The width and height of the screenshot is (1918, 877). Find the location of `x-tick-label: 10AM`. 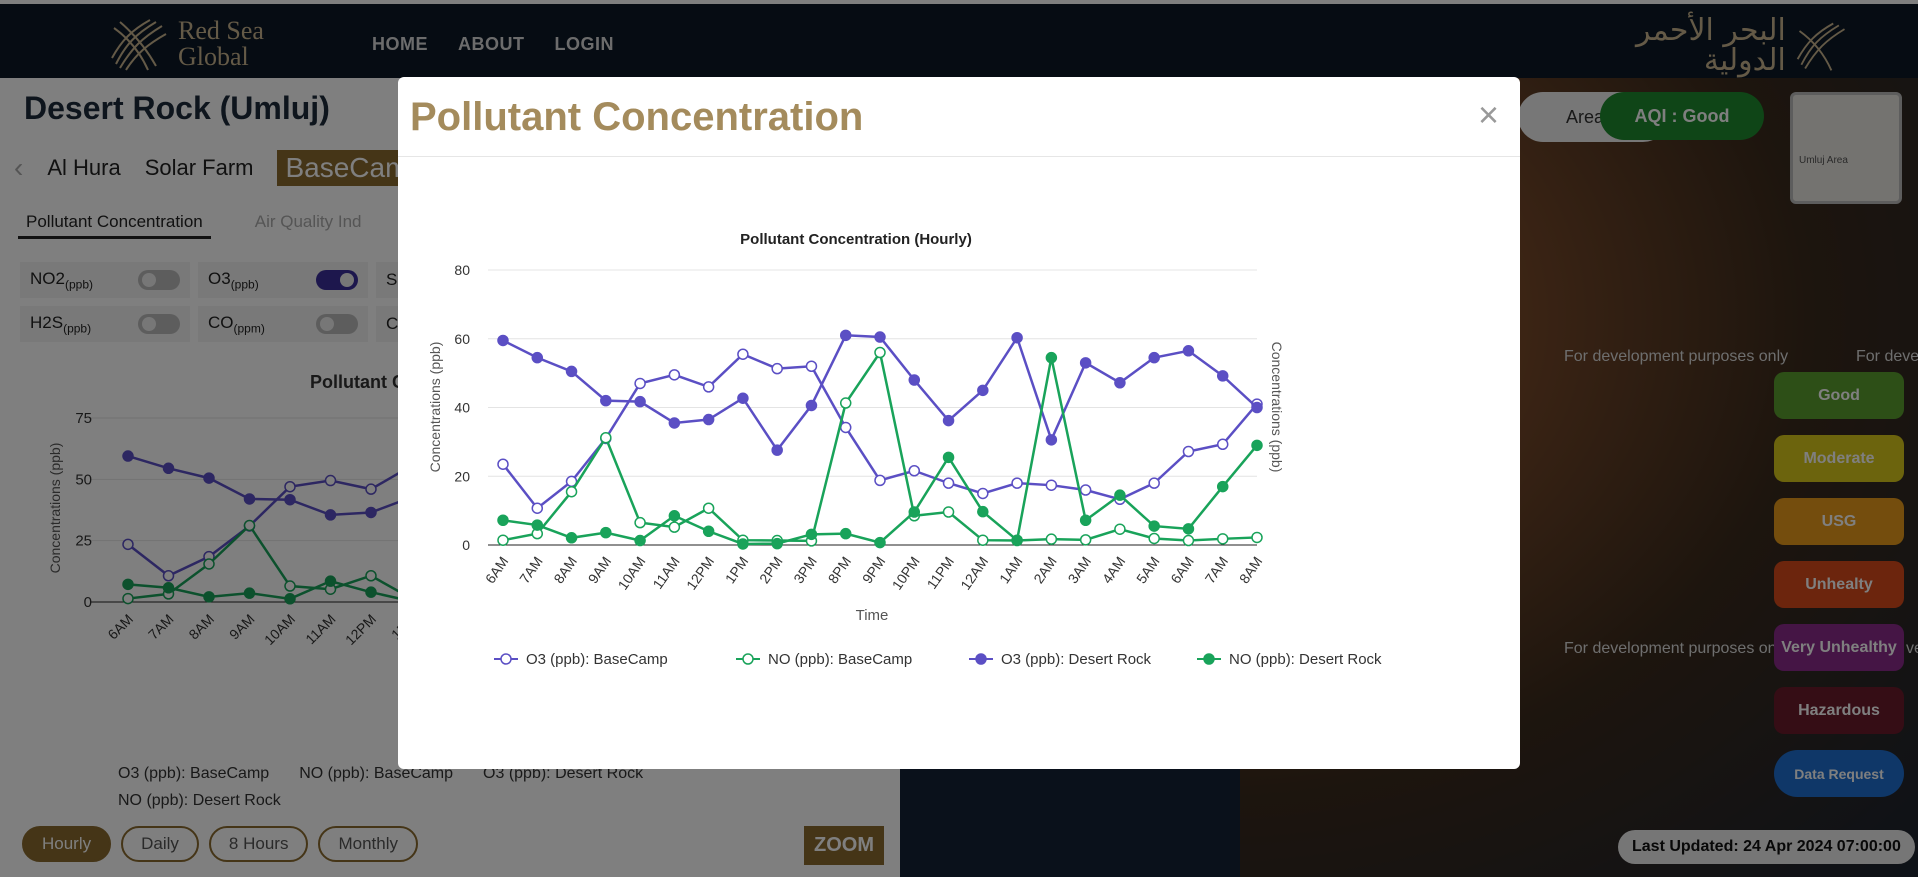

x-tick-label: 10AM is located at coordinates (631, 573).